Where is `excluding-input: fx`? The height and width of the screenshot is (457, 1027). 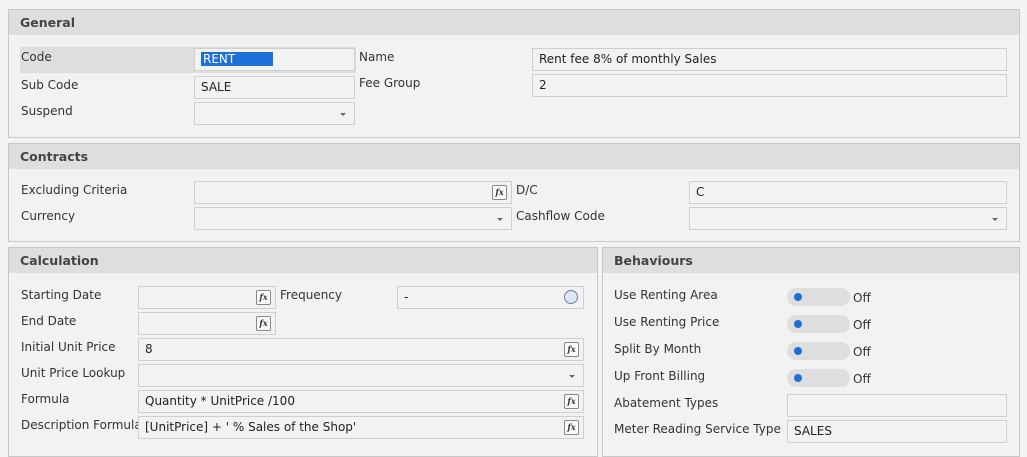 excluding-input: fx is located at coordinates (353, 192).